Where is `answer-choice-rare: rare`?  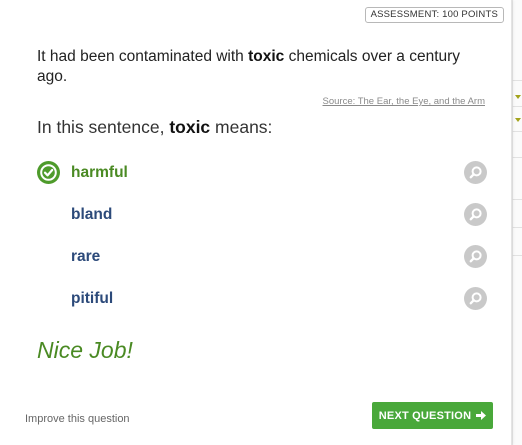
answer-choice-rare: rare is located at coordinates (262, 257).